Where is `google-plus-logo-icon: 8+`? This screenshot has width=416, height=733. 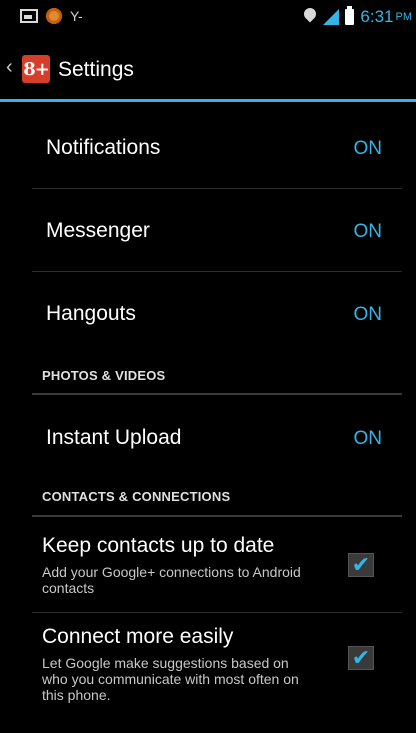
google-plus-logo-icon: 8+ is located at coordinates (36, 69).